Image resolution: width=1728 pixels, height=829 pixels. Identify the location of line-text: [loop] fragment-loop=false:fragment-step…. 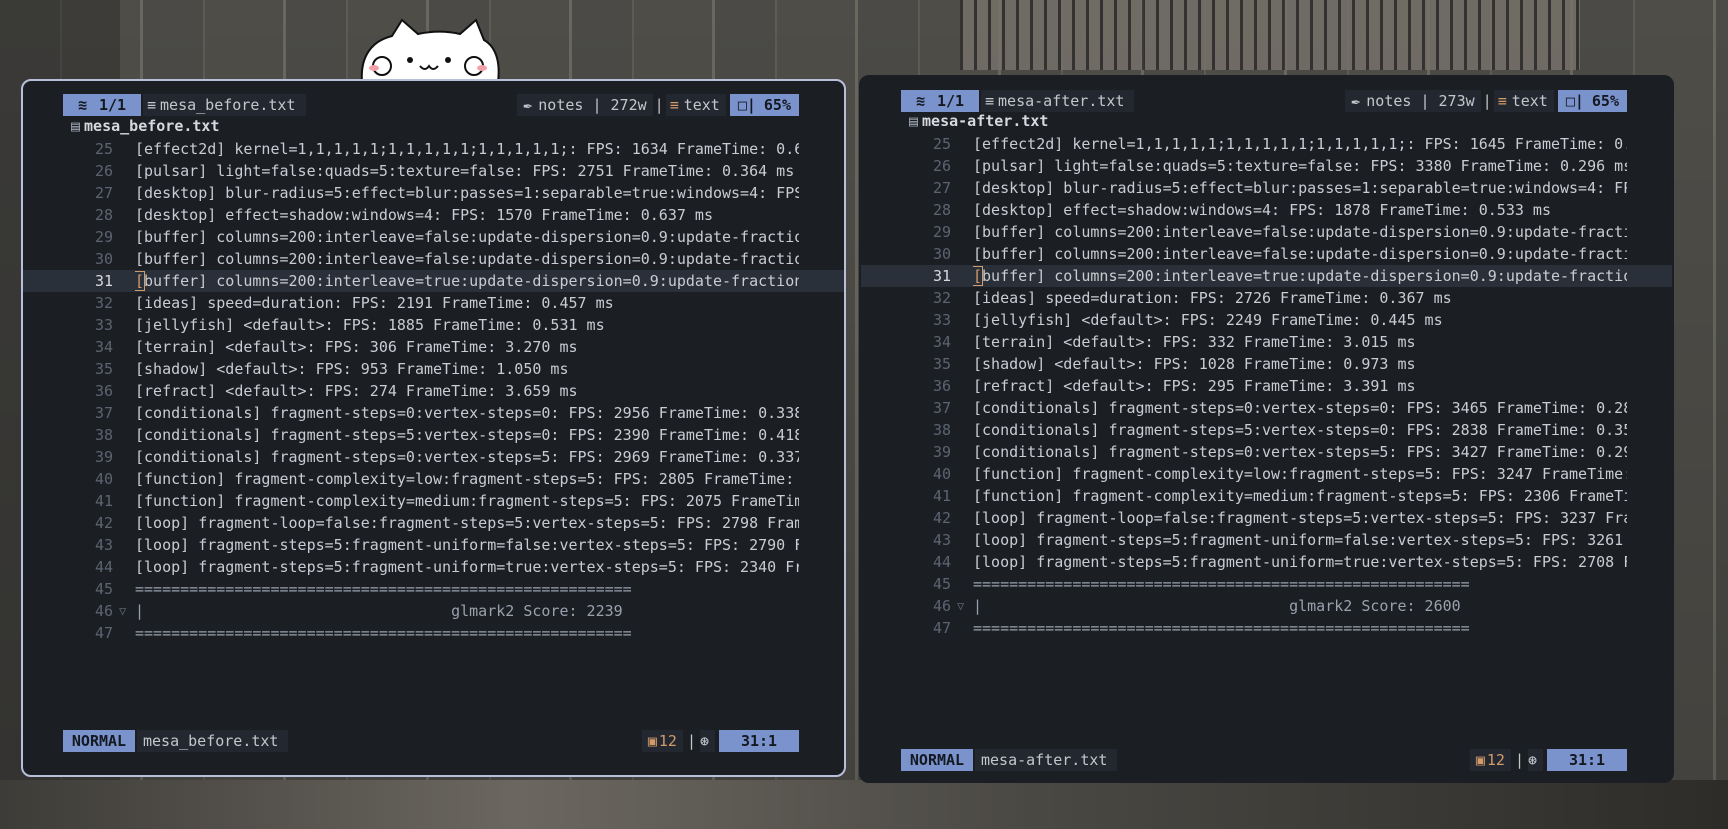
(467, 523).